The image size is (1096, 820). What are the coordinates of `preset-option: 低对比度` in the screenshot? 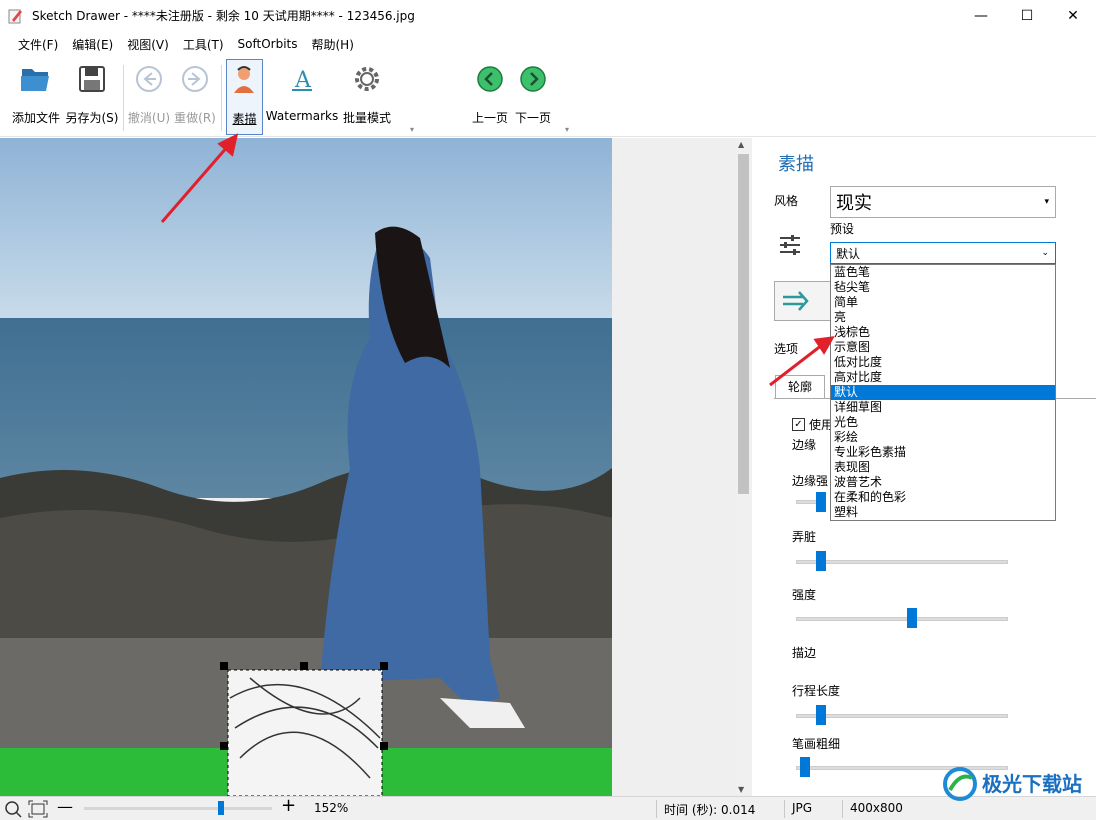 It's located at (943, 362).